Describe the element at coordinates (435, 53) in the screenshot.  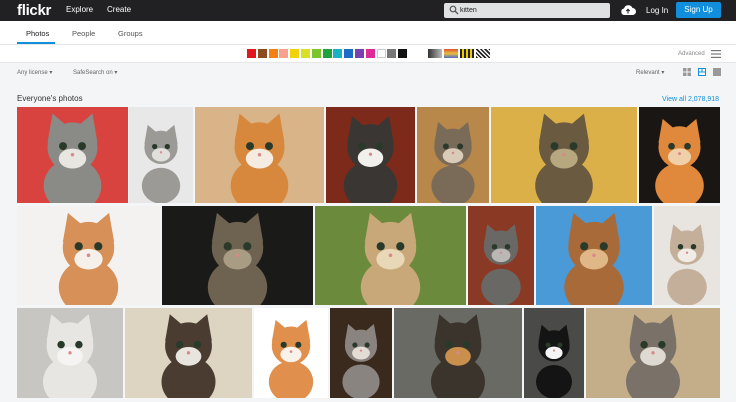
I see `black-white-filter` at that location.